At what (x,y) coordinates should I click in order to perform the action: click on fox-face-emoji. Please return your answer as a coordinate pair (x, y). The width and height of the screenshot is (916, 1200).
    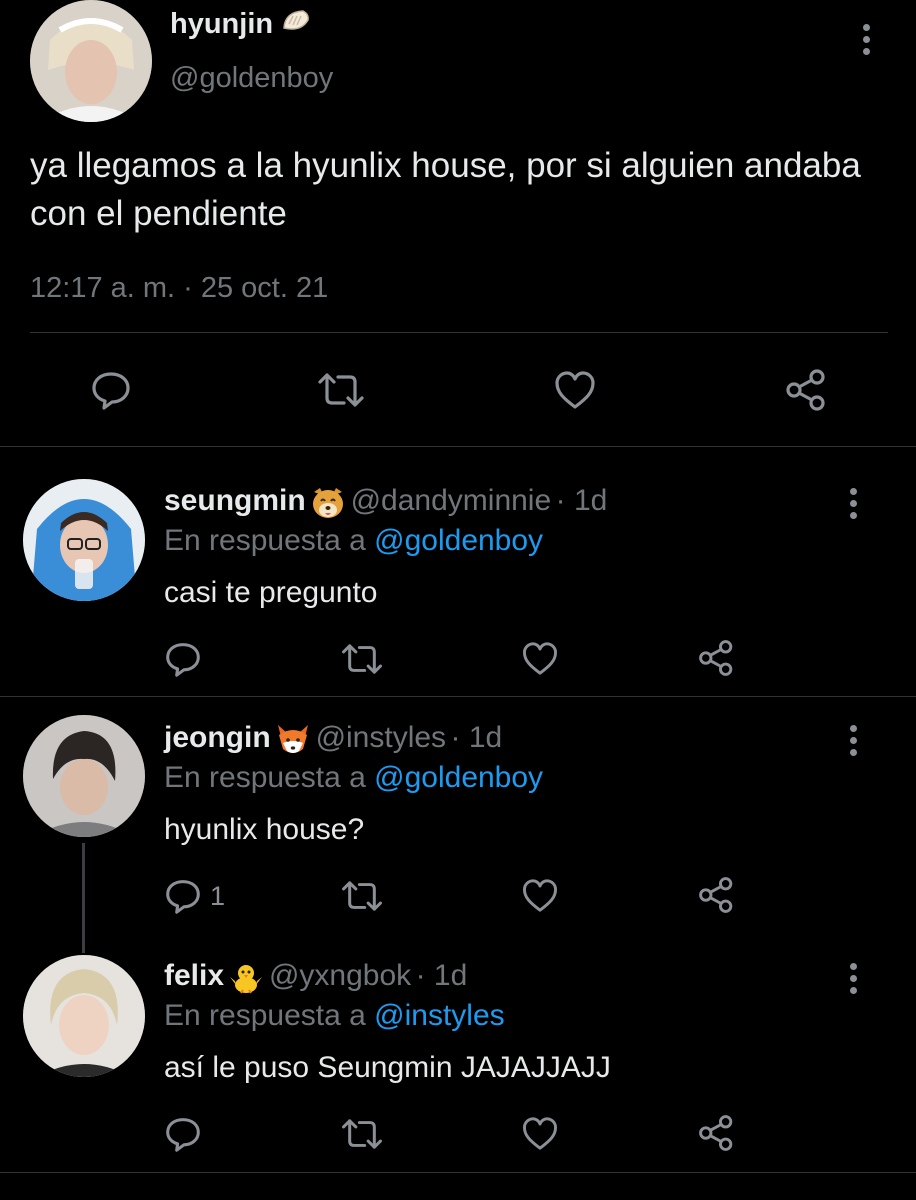
    Looking at the image, I should click on (293, 742).